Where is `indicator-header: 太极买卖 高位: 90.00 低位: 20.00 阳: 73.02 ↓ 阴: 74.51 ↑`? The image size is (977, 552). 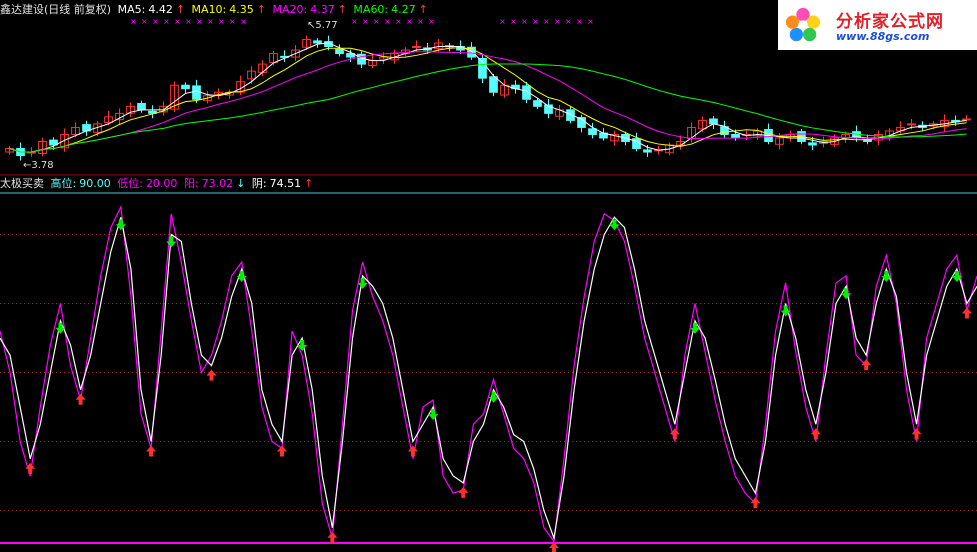
indicator-header: 太极买卖 高位: 90.00 低位: 20.00 阳: 73.02 ↓ 阴: 74.51 ↑ is located at coordinates (158, 184).